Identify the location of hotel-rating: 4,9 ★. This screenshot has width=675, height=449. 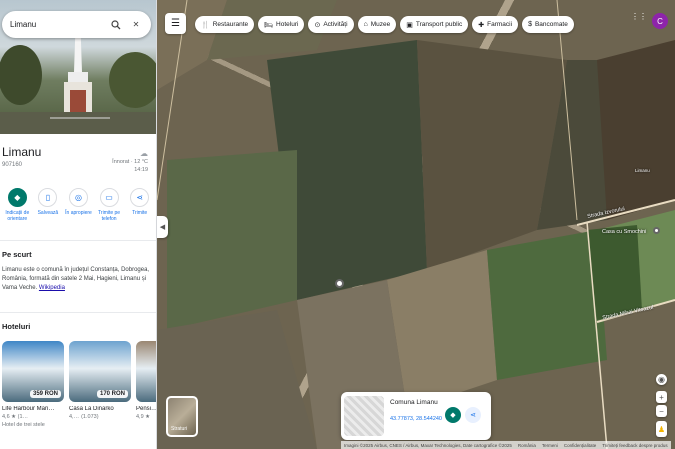
(146, 417).